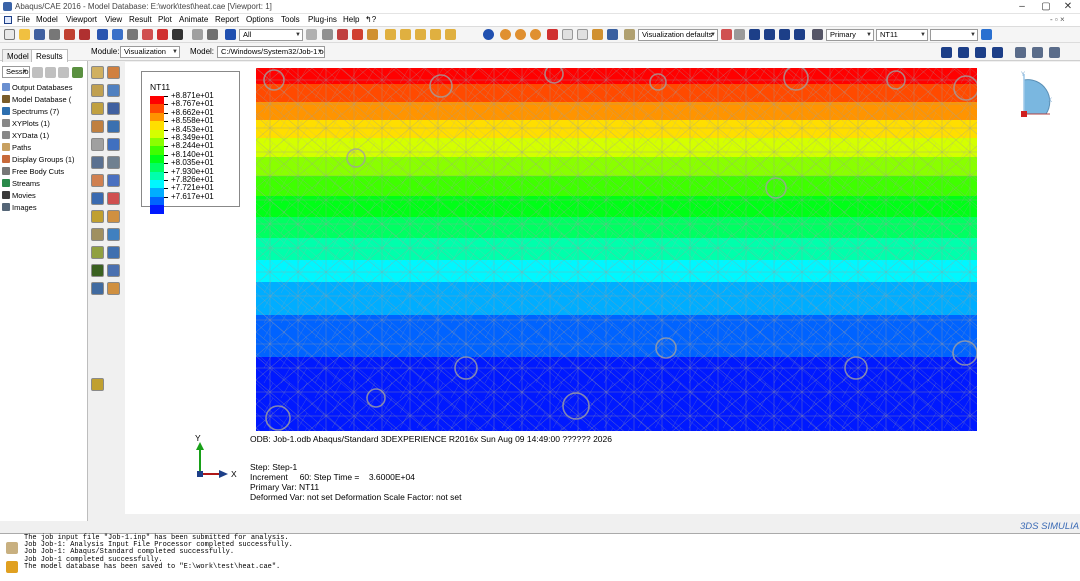 The height and width of the screenshot is (581, 1080). I want to click on menu-result: Result, so click(140, 19).